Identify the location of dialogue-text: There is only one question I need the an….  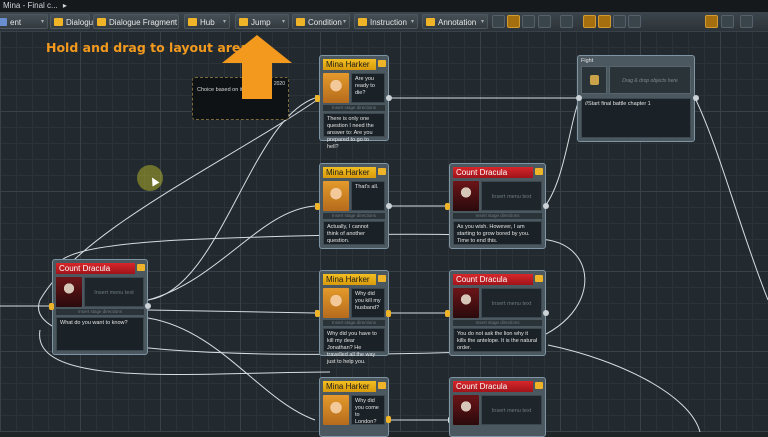
(354, 131).